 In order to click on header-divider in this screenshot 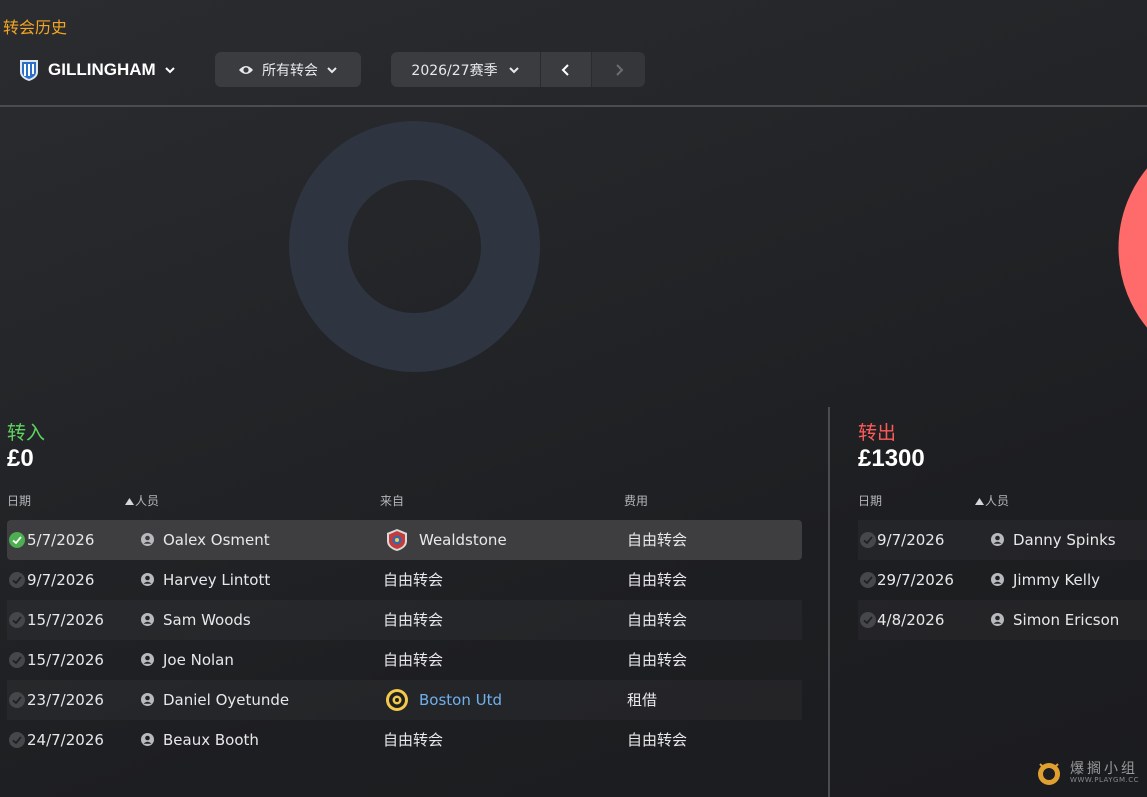, I will do `click(573, 106)`.